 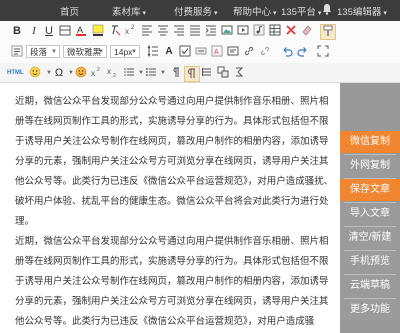 What do you see at coordinates (39, 52) in the screenshot?
I see `paragraph-style-value: 段落` at bounding box center [39, 52].